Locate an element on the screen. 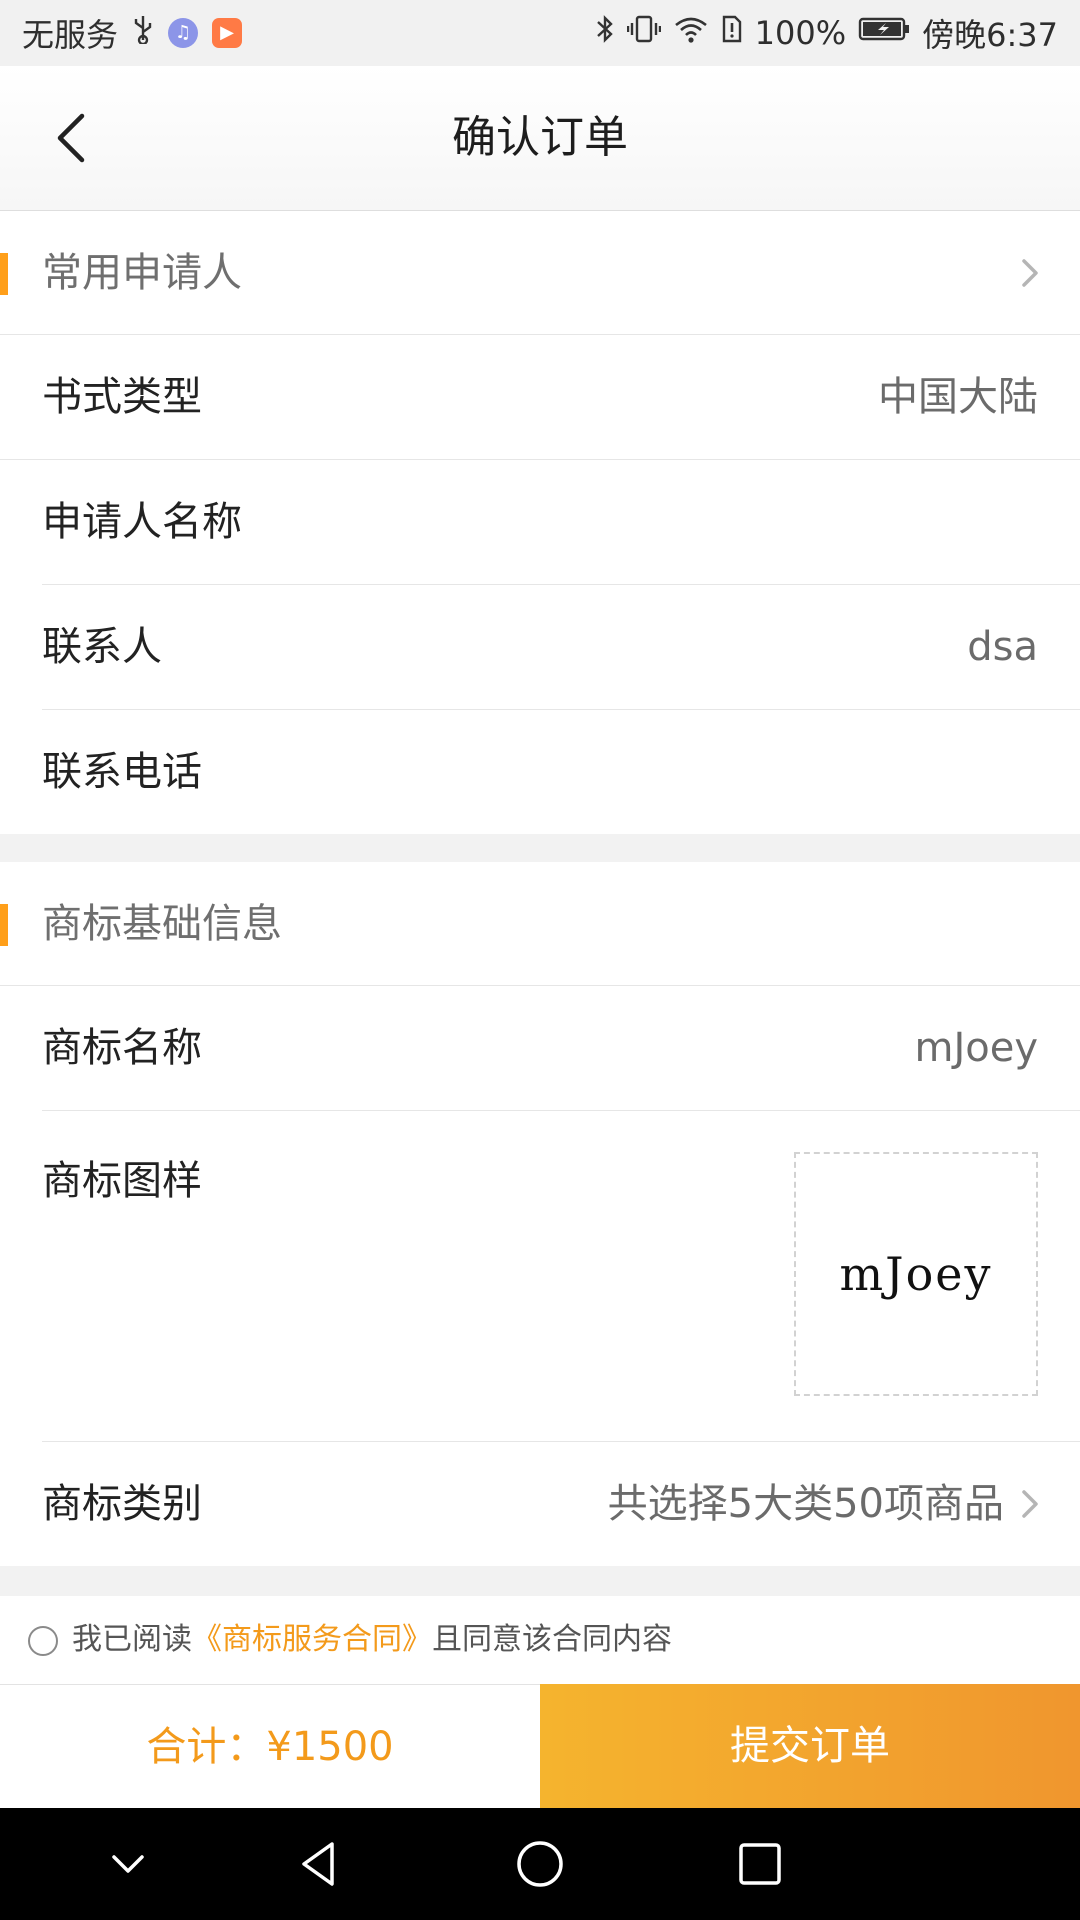 Image resolution: width=1080 pixels, height=1920 pixels. agreement-prefix: 我已阅读 is located at coordinates (132, 1639).